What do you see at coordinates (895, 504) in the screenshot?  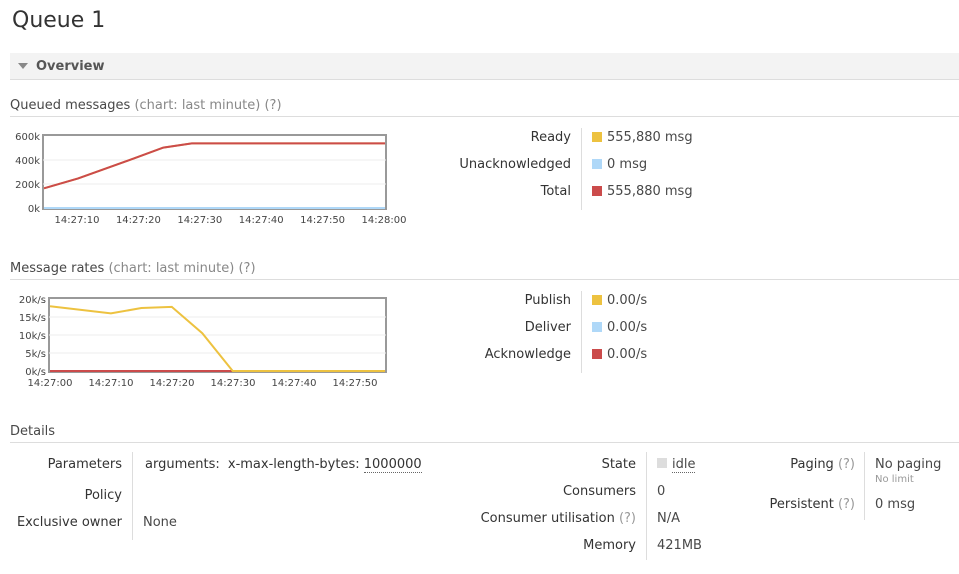 I see `persistent-value: 0 msg` at bounding box center [895, 504].